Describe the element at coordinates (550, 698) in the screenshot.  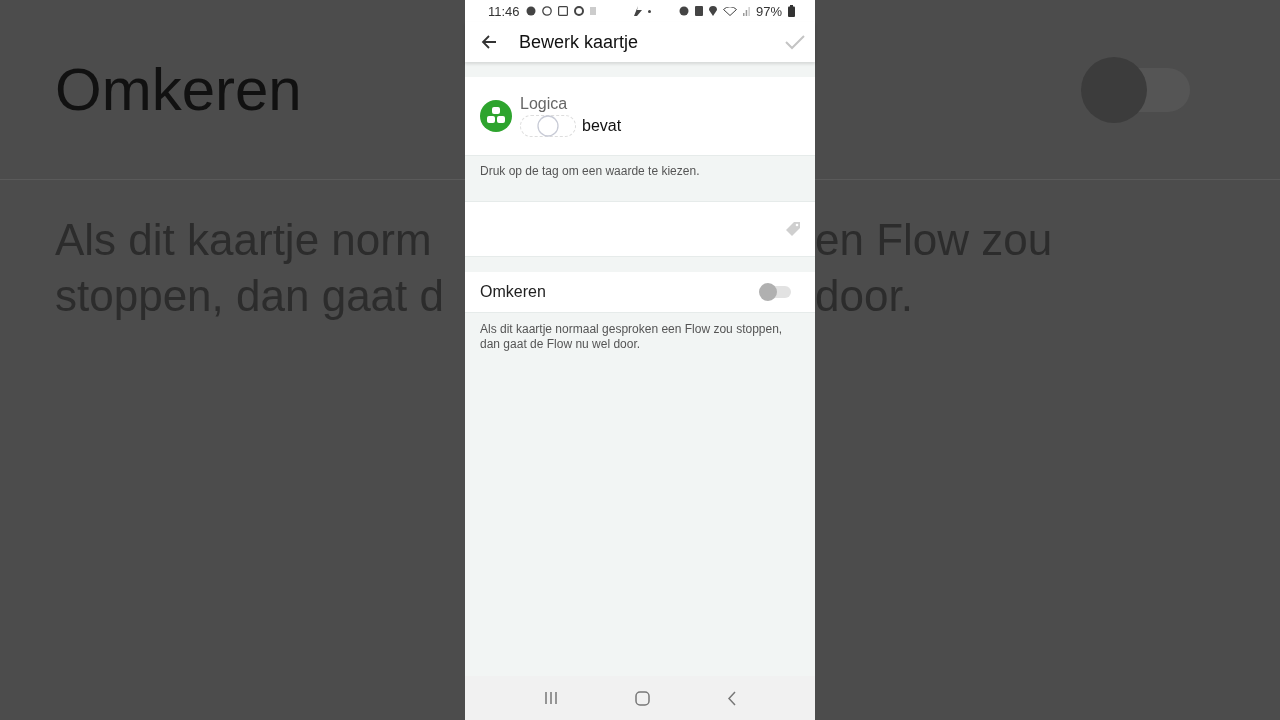
I see `recent-apps-icon` at that location.